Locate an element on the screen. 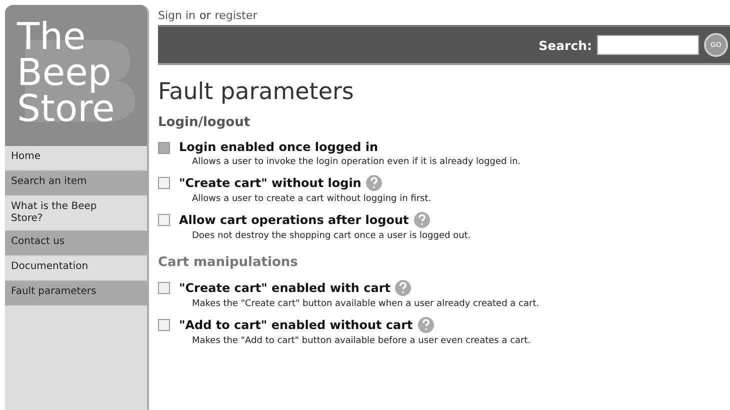 This screenshot has width=730, height=410. section-heading: Cart manipulations is located at coordinates (228, 262).